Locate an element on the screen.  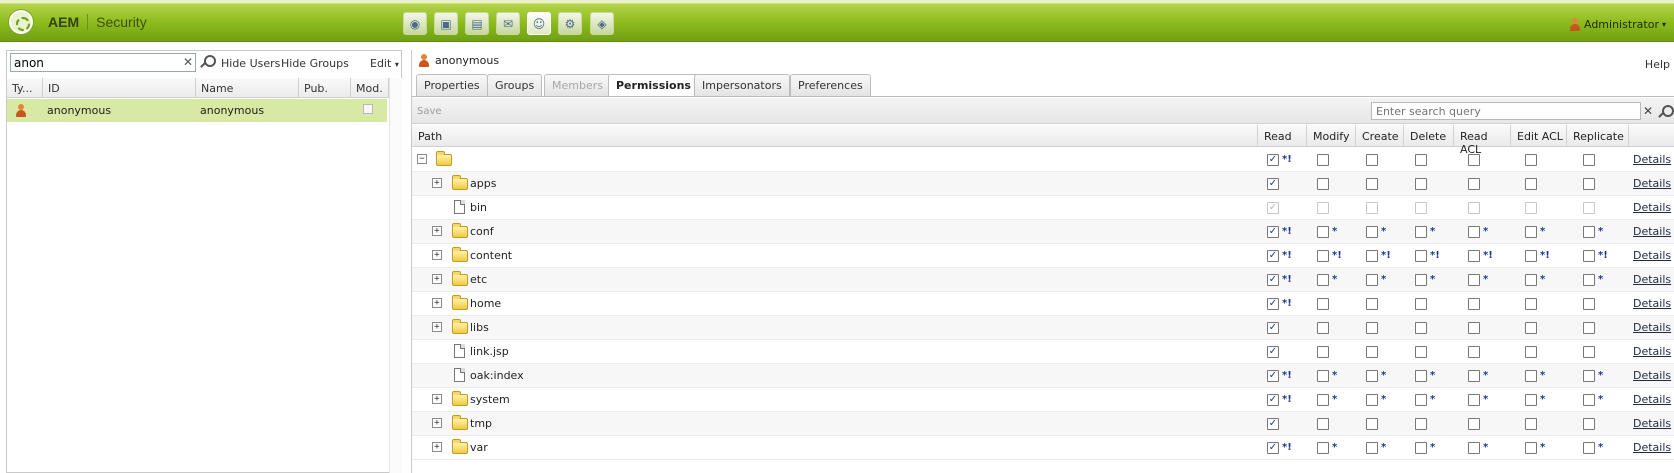
path-label: link.jsp is located at coordinates (489, 351).